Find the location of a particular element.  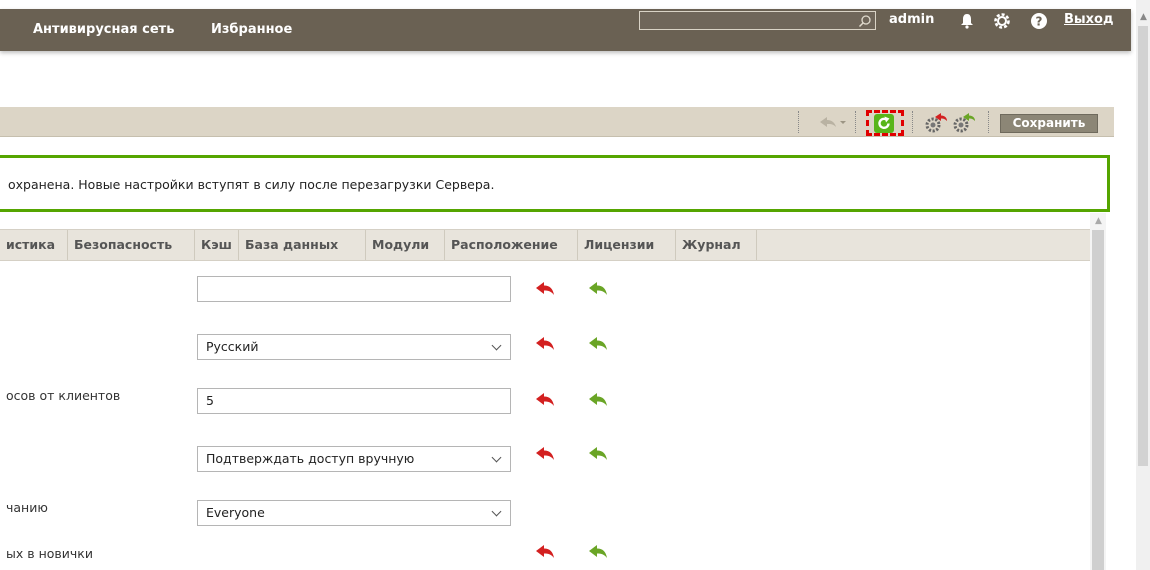

panel-scrollbar-thumb is located at coordinates (1098, 400).